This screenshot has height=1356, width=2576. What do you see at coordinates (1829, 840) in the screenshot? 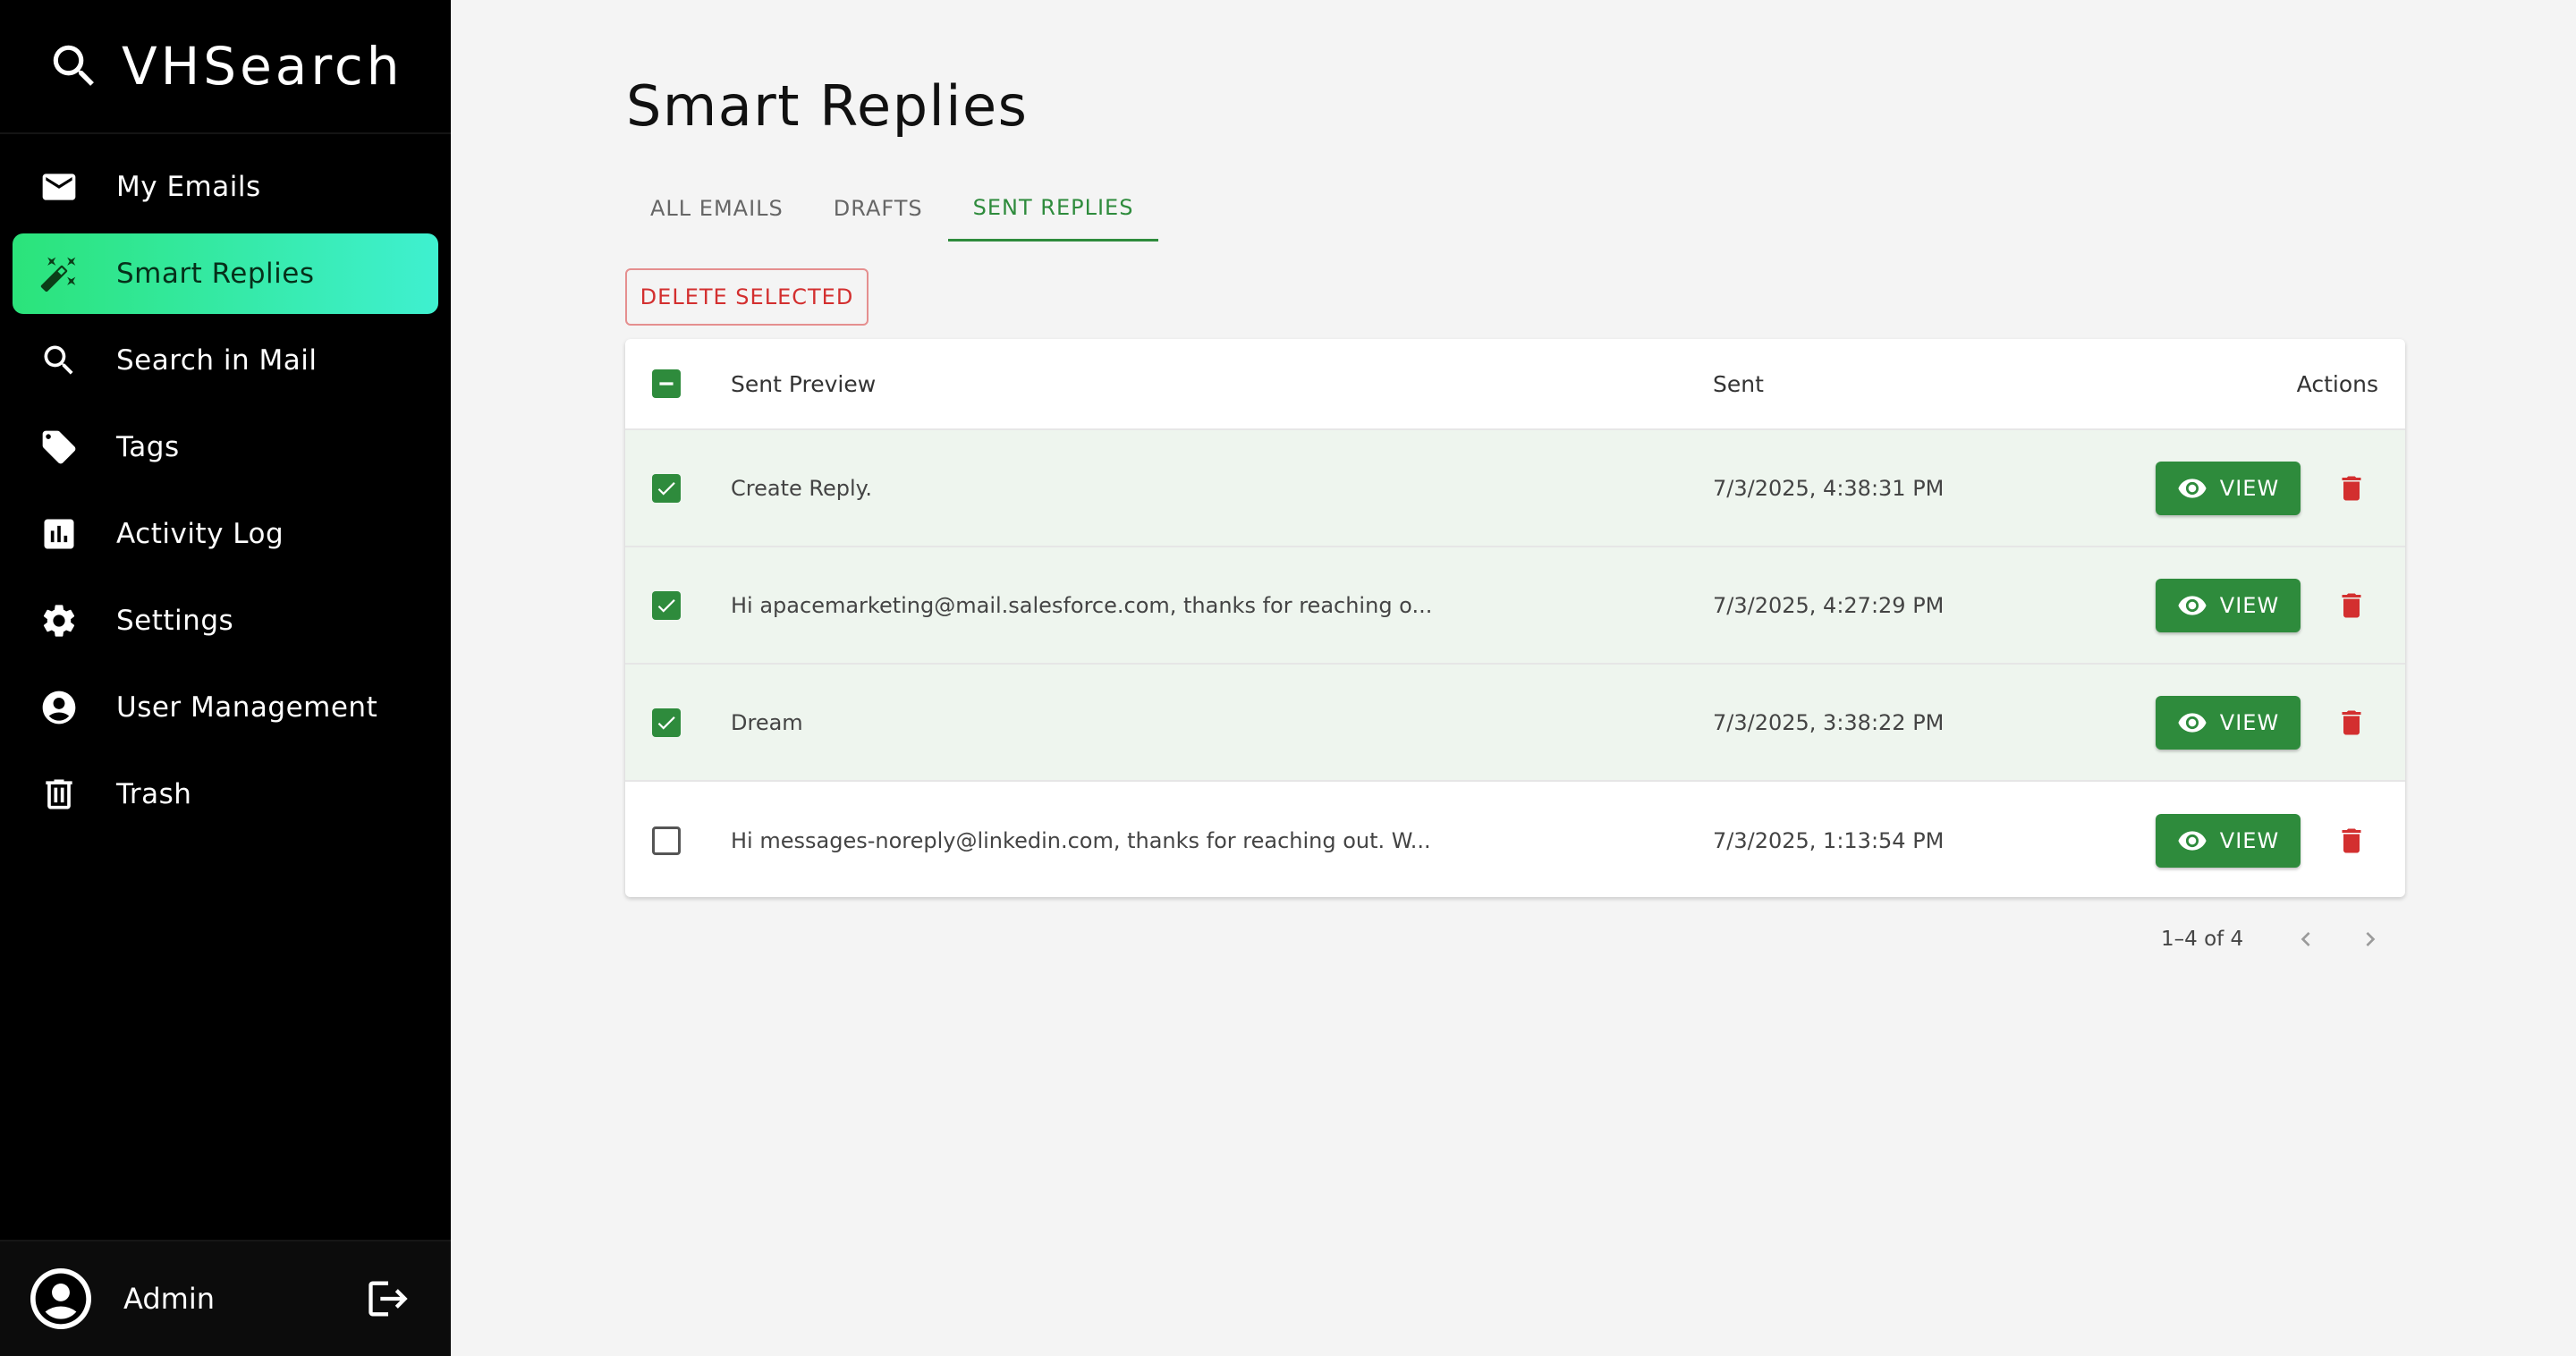
I see `row-sent-time: 7/3/2025, 1:13:54 PM` at bounding box center [1829, 840].